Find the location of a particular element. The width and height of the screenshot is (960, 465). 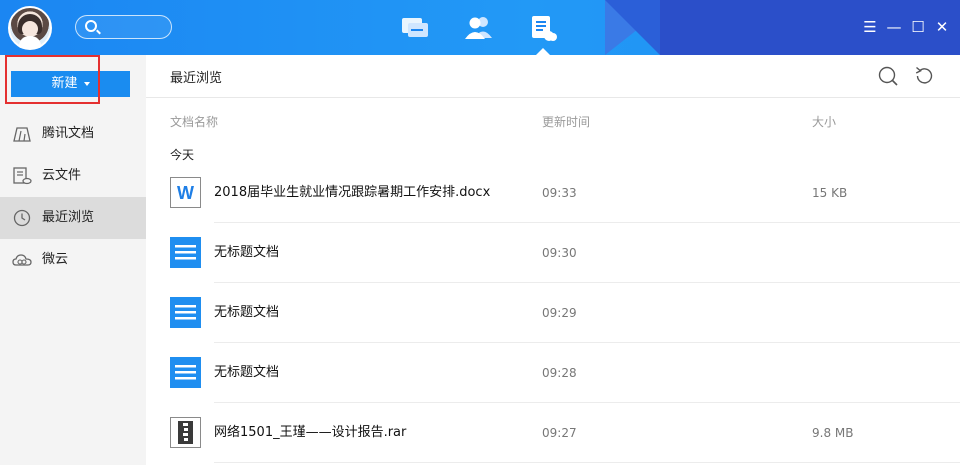

maximize-button: ☐ is located at coordinates (918, 27).